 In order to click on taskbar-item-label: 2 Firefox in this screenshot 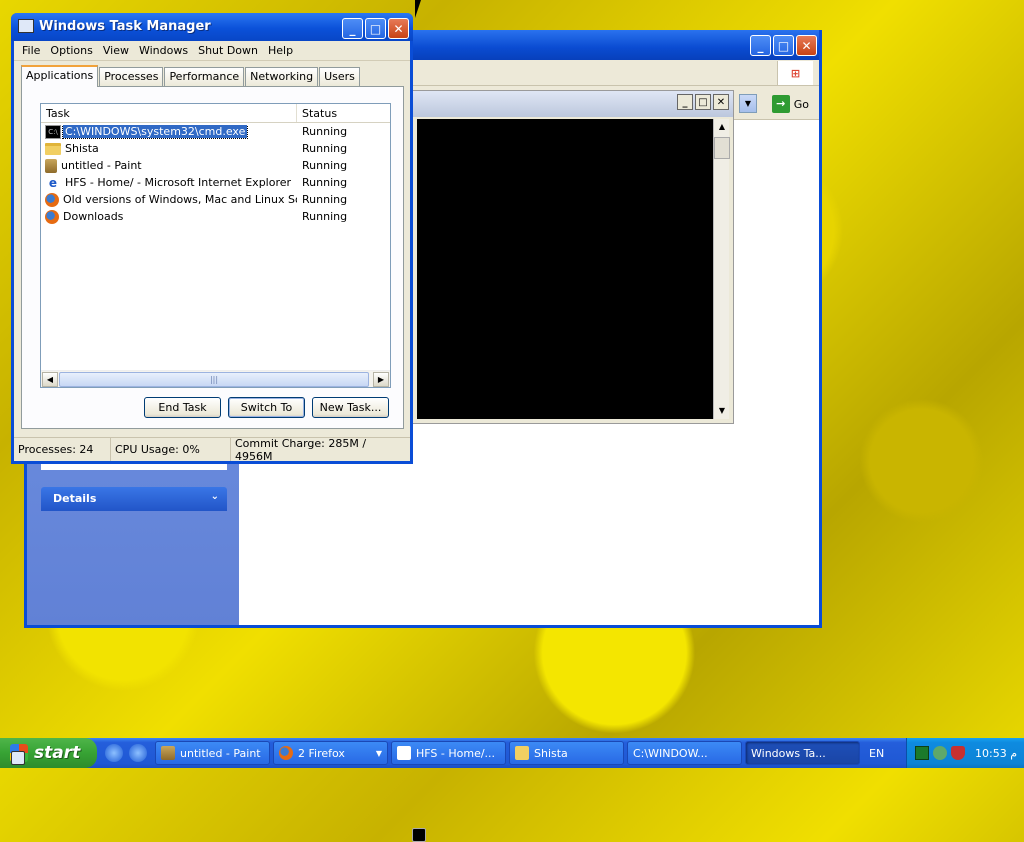, I will do `click(321, 753)`.